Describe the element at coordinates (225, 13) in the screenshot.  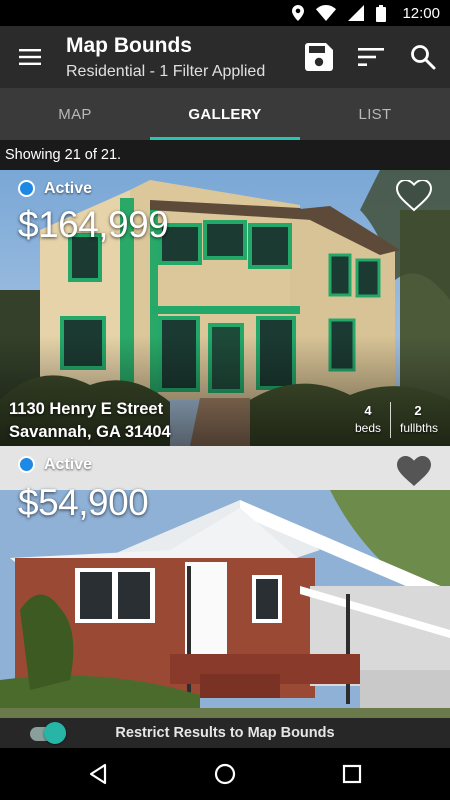
I see `status-bar: 12:00` at that location.